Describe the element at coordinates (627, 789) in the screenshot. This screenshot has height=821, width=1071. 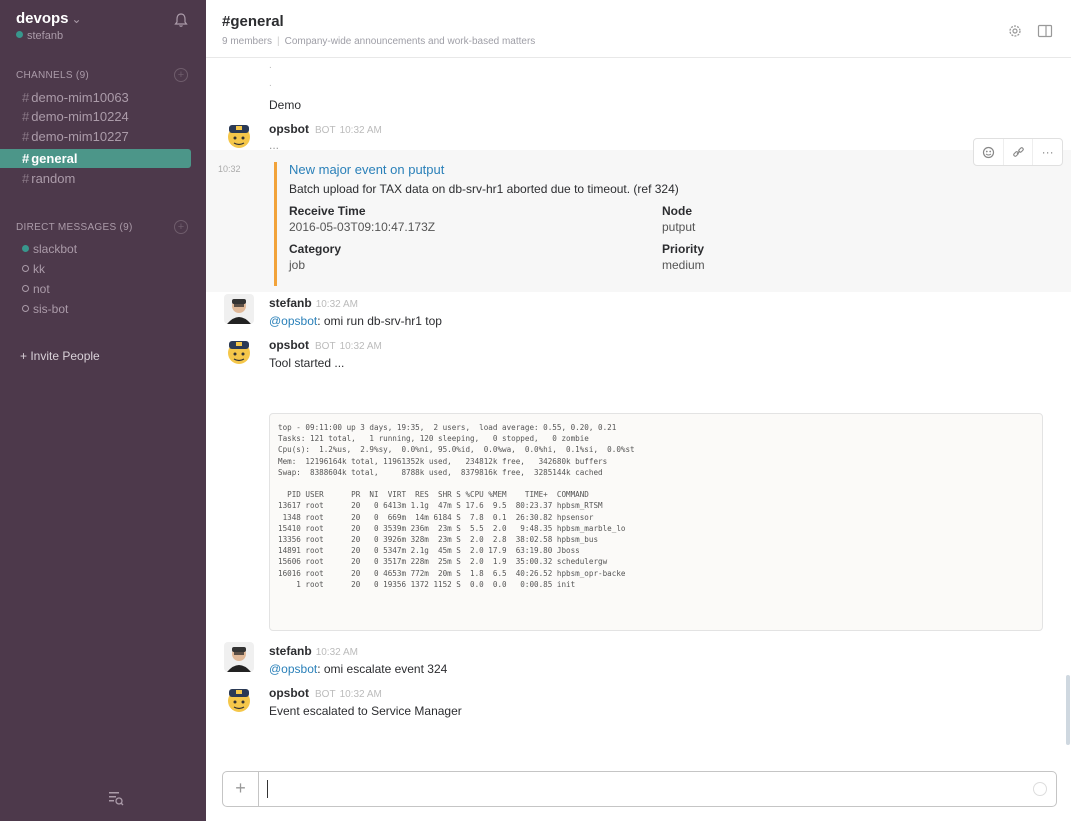
I see `message-input` at that location.